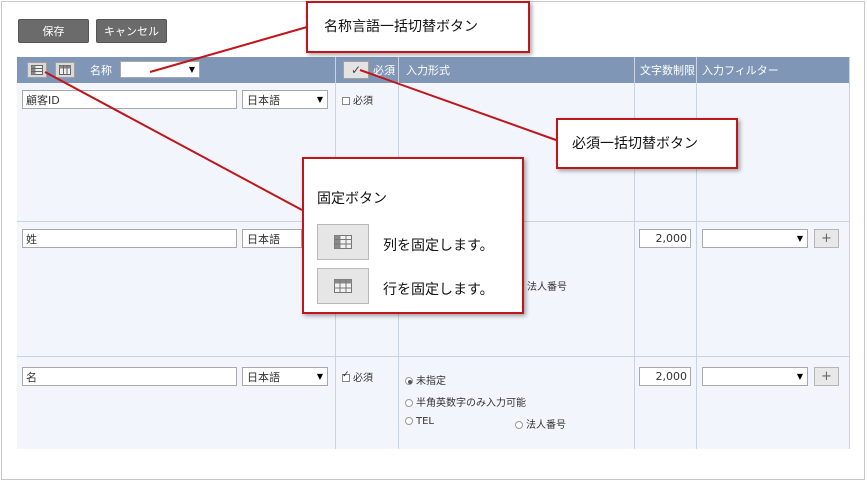 This screenshot has width=867, height=483. I want to click on fix-column-sample, so click(343, 242).